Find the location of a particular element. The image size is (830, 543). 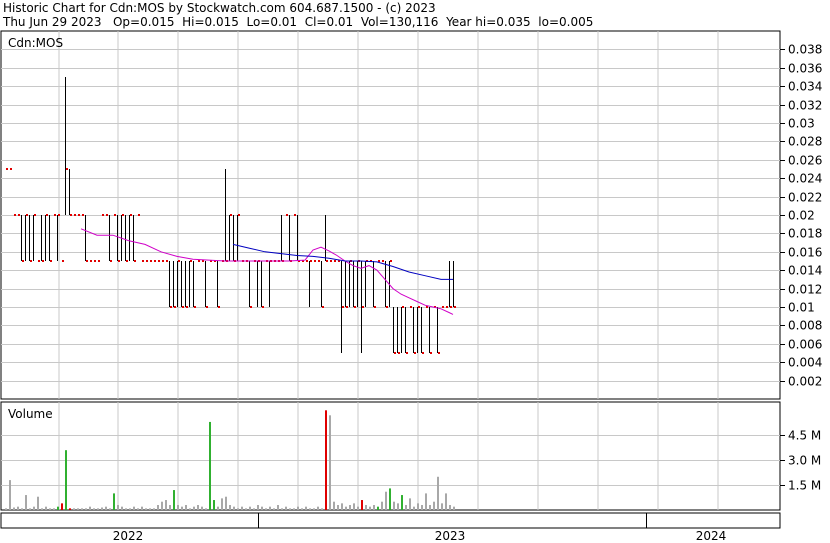

year-label: 2023 is located at coordinates (450, 536).